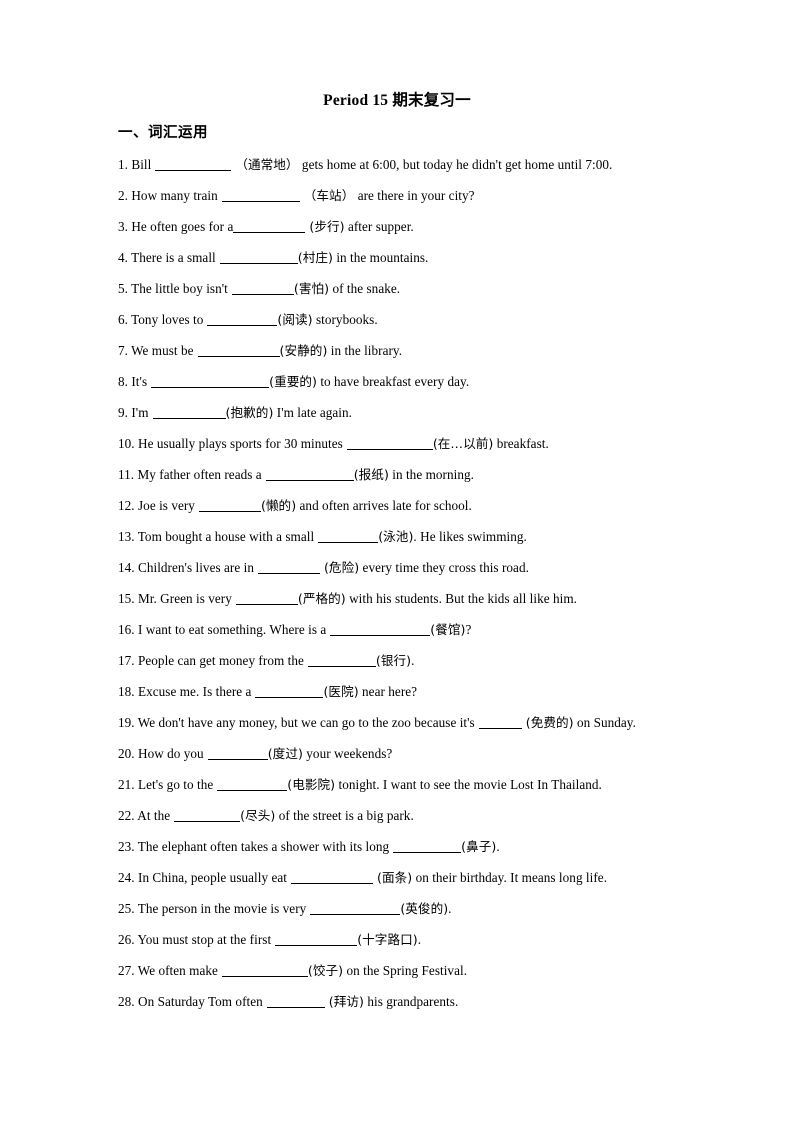 This screenshot has width=794, height=1123. I want to click on item-number: 6., so click(123, 319).